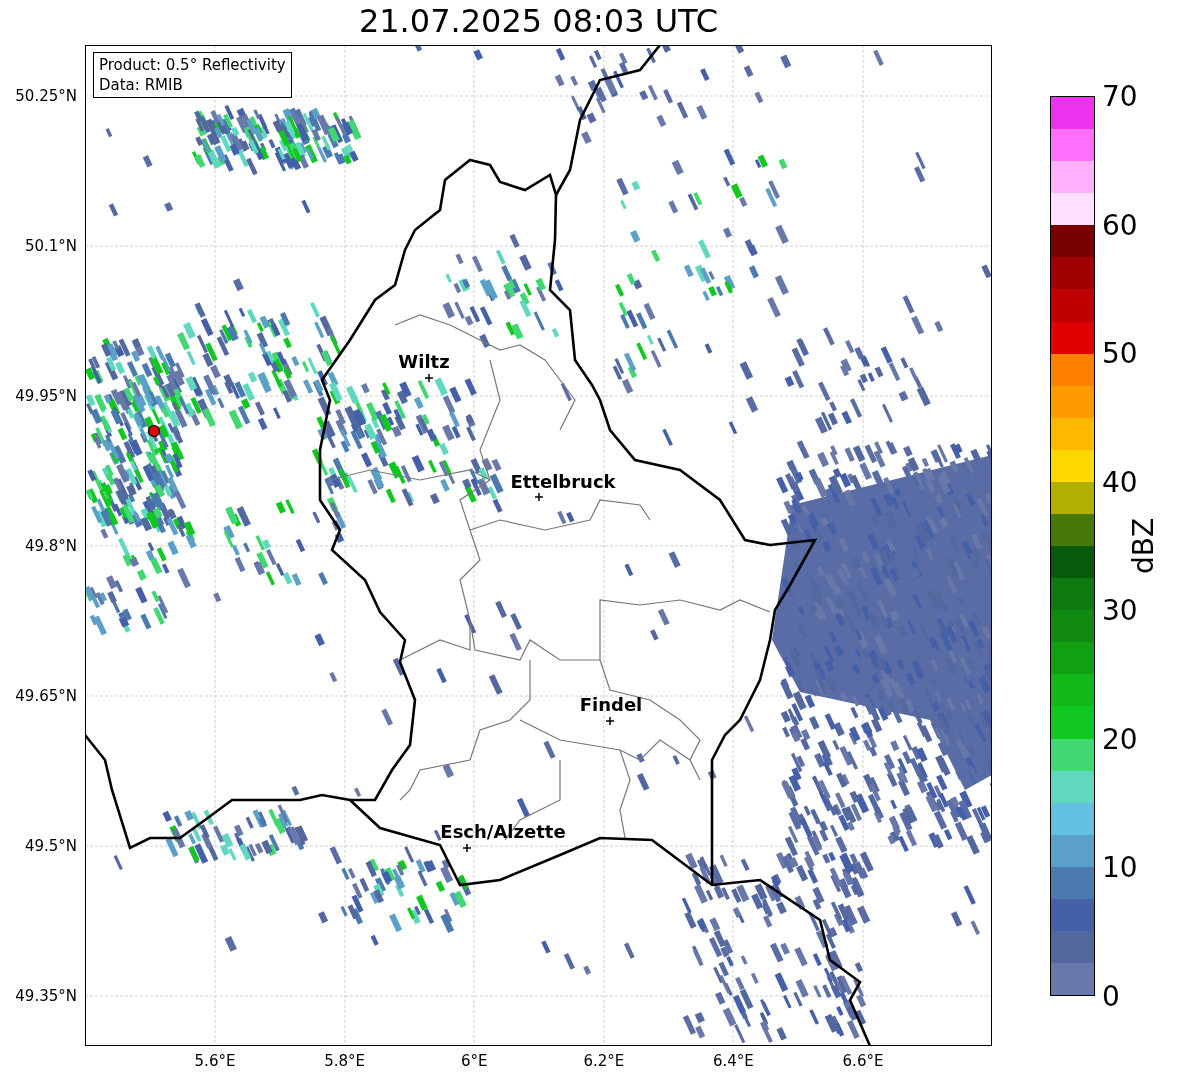 Image resolution: width=1184 pixels, height=1081 pixels. What do you see at coordinates (46, 396) in the screenshot?
I see `axis-tick-label: 49.95°N` at bounding box center [46, 396].